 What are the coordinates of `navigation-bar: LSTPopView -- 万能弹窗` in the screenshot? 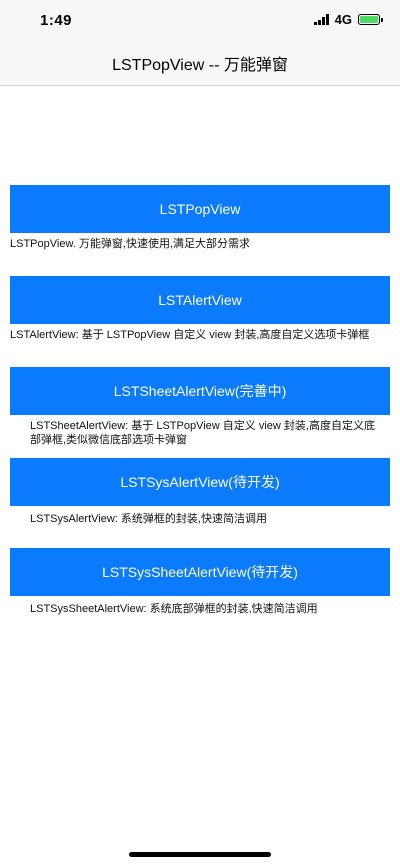 It's located at (200, 63).